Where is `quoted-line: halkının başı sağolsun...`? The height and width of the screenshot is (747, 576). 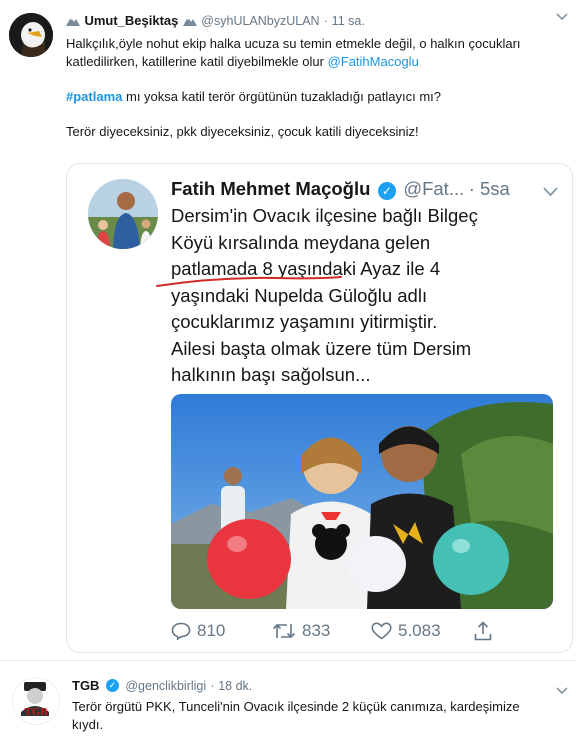
quoted-line: halkının başı sağolsun... is located at coordinates (271, 374).